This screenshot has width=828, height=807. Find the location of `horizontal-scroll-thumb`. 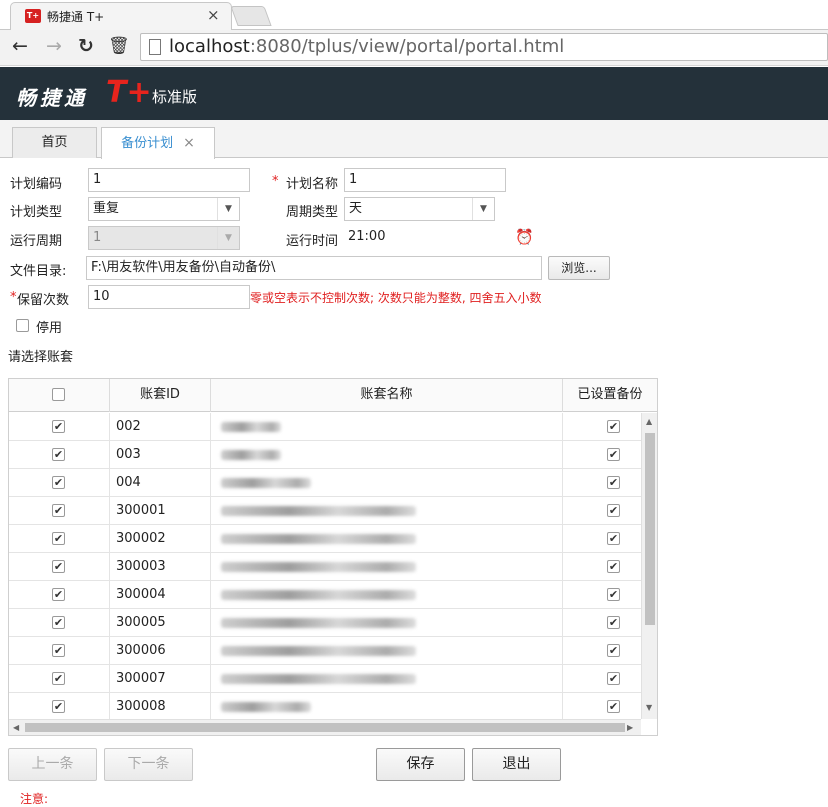

horizontal-scroll-thumb is located at coordinates (325, 727).